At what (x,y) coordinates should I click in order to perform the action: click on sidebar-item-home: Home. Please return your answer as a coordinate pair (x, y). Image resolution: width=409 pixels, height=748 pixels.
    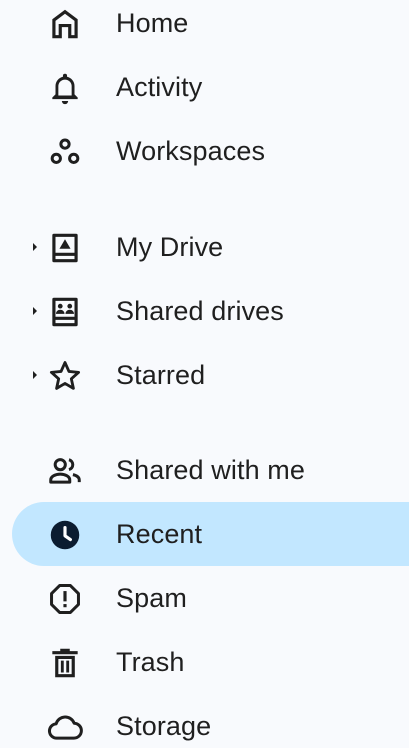
    Looking at the image, I should click on (204, 27).